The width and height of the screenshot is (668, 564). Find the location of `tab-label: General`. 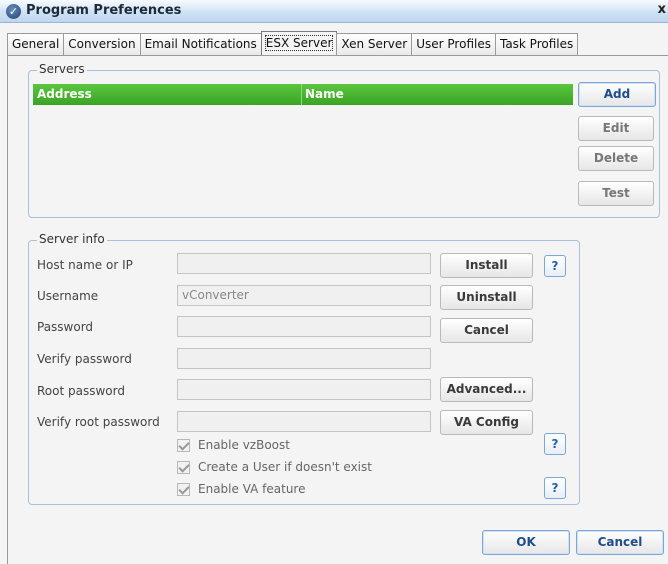

tab-label: General is located at coordinates (36, 44).